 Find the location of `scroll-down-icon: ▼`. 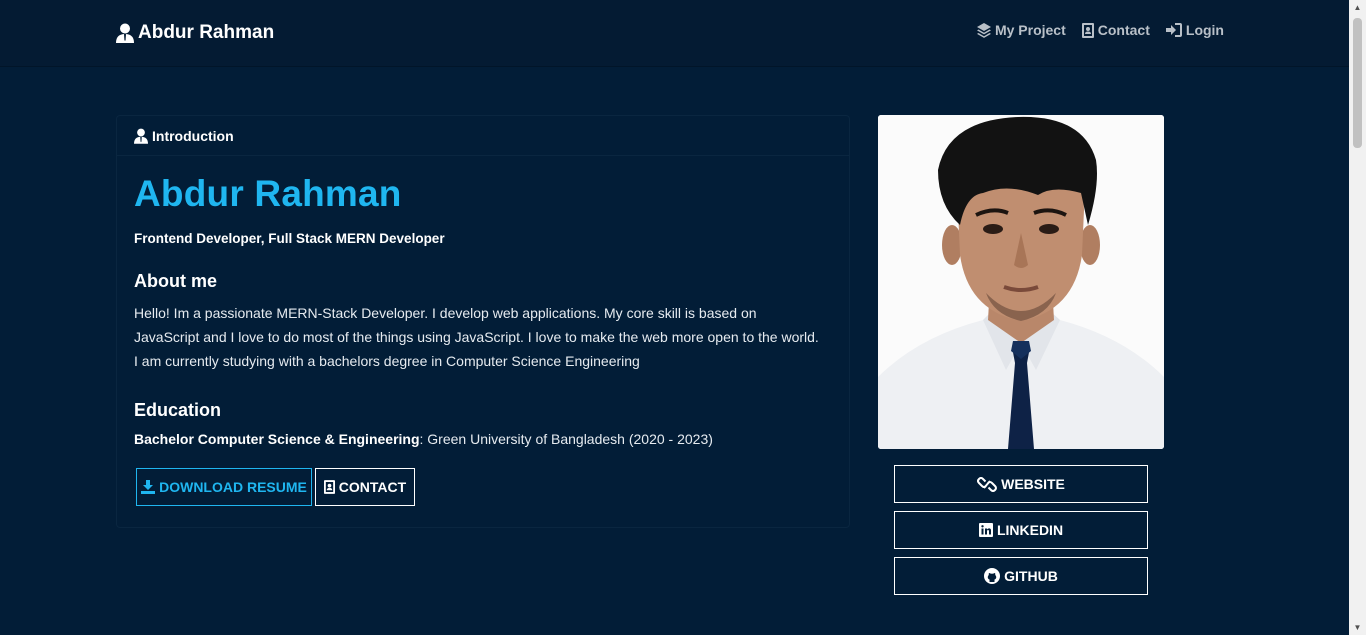

scroll-down-icon: ▼ is located at coordinates (1357, 627).